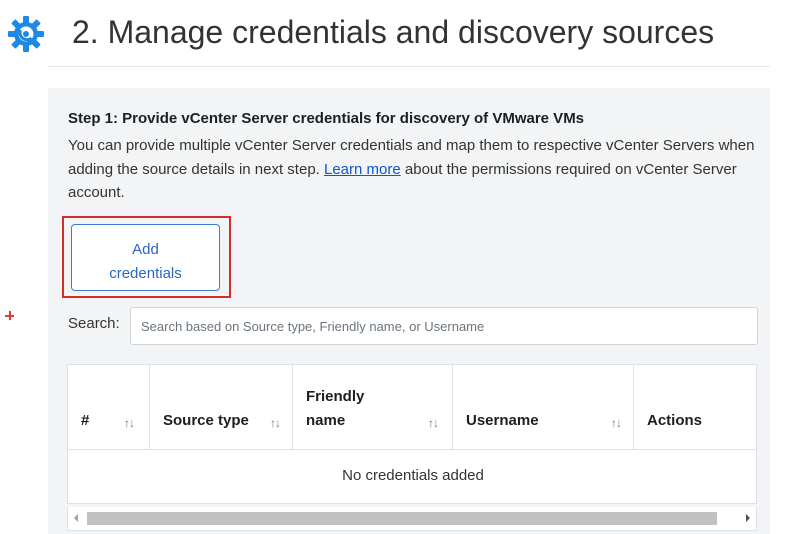 Image resolution: width=794 pixels, height=534 pixels. What do you see at coordinates (335, 408) in the screenshot?
I see `column-label: Friendly name` at bounding box center [335, 408].